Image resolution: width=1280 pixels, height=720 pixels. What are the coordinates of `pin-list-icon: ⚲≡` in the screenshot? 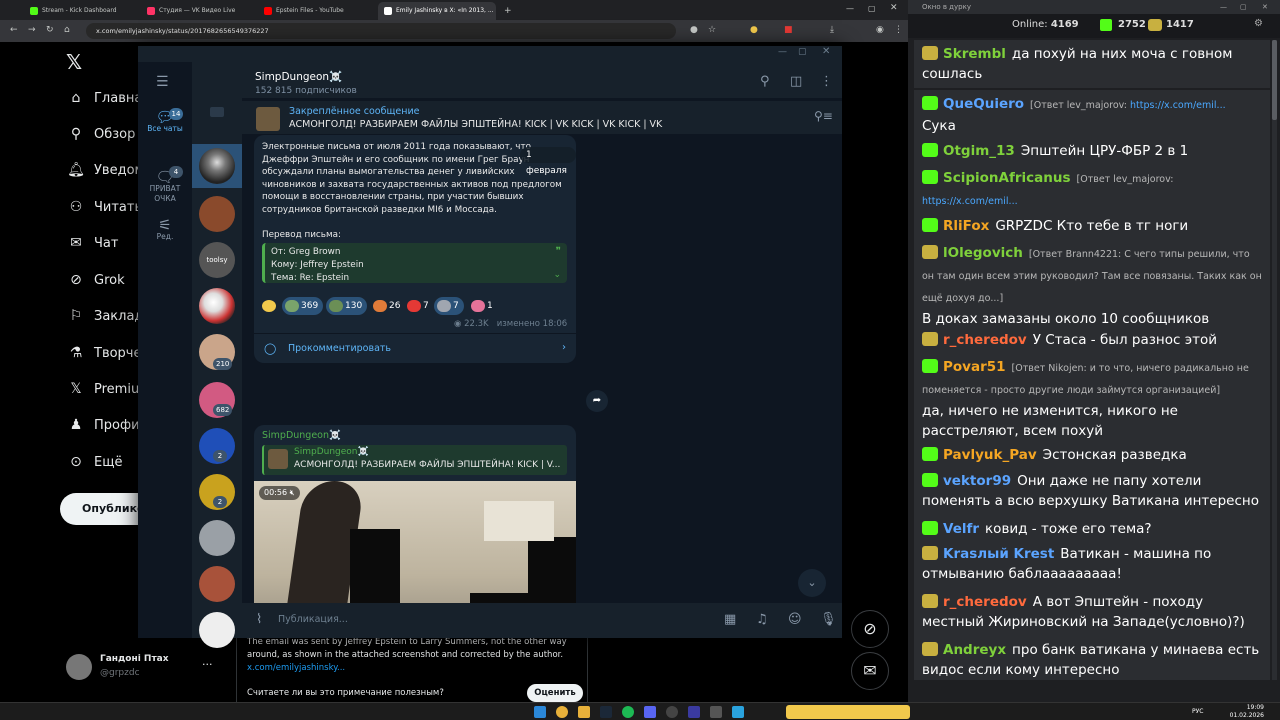 It's located at (823, 116).